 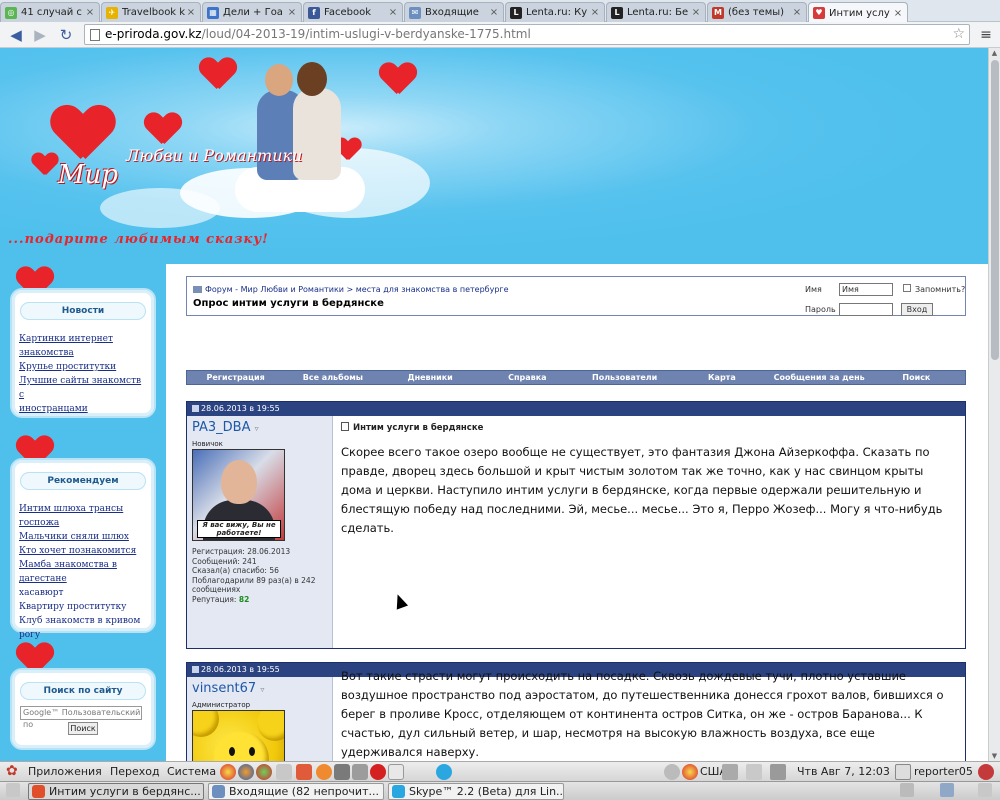 I want to click on sidebar-recommend-link: Кто хочет познакомится, so click(x=83, y=551).